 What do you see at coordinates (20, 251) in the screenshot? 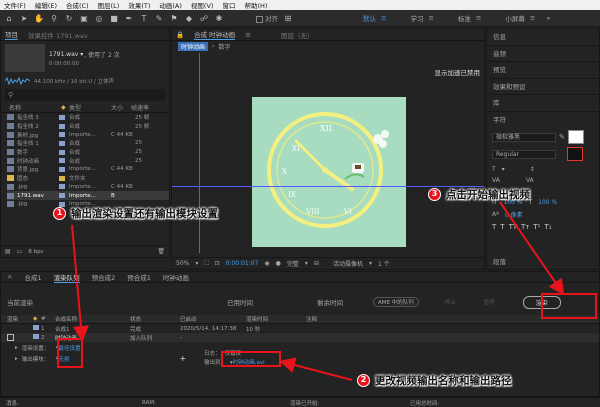
I see `folder-new-icon: ▭` at bounding box center [20, 251].